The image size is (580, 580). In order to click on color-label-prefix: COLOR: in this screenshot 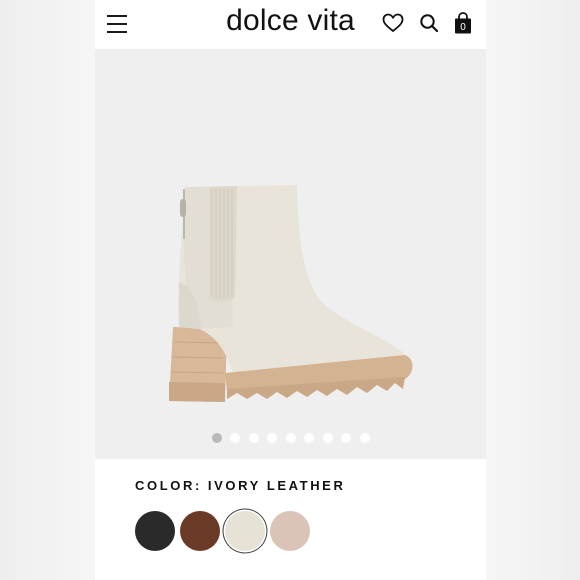, I will do `click(168, 485)`.